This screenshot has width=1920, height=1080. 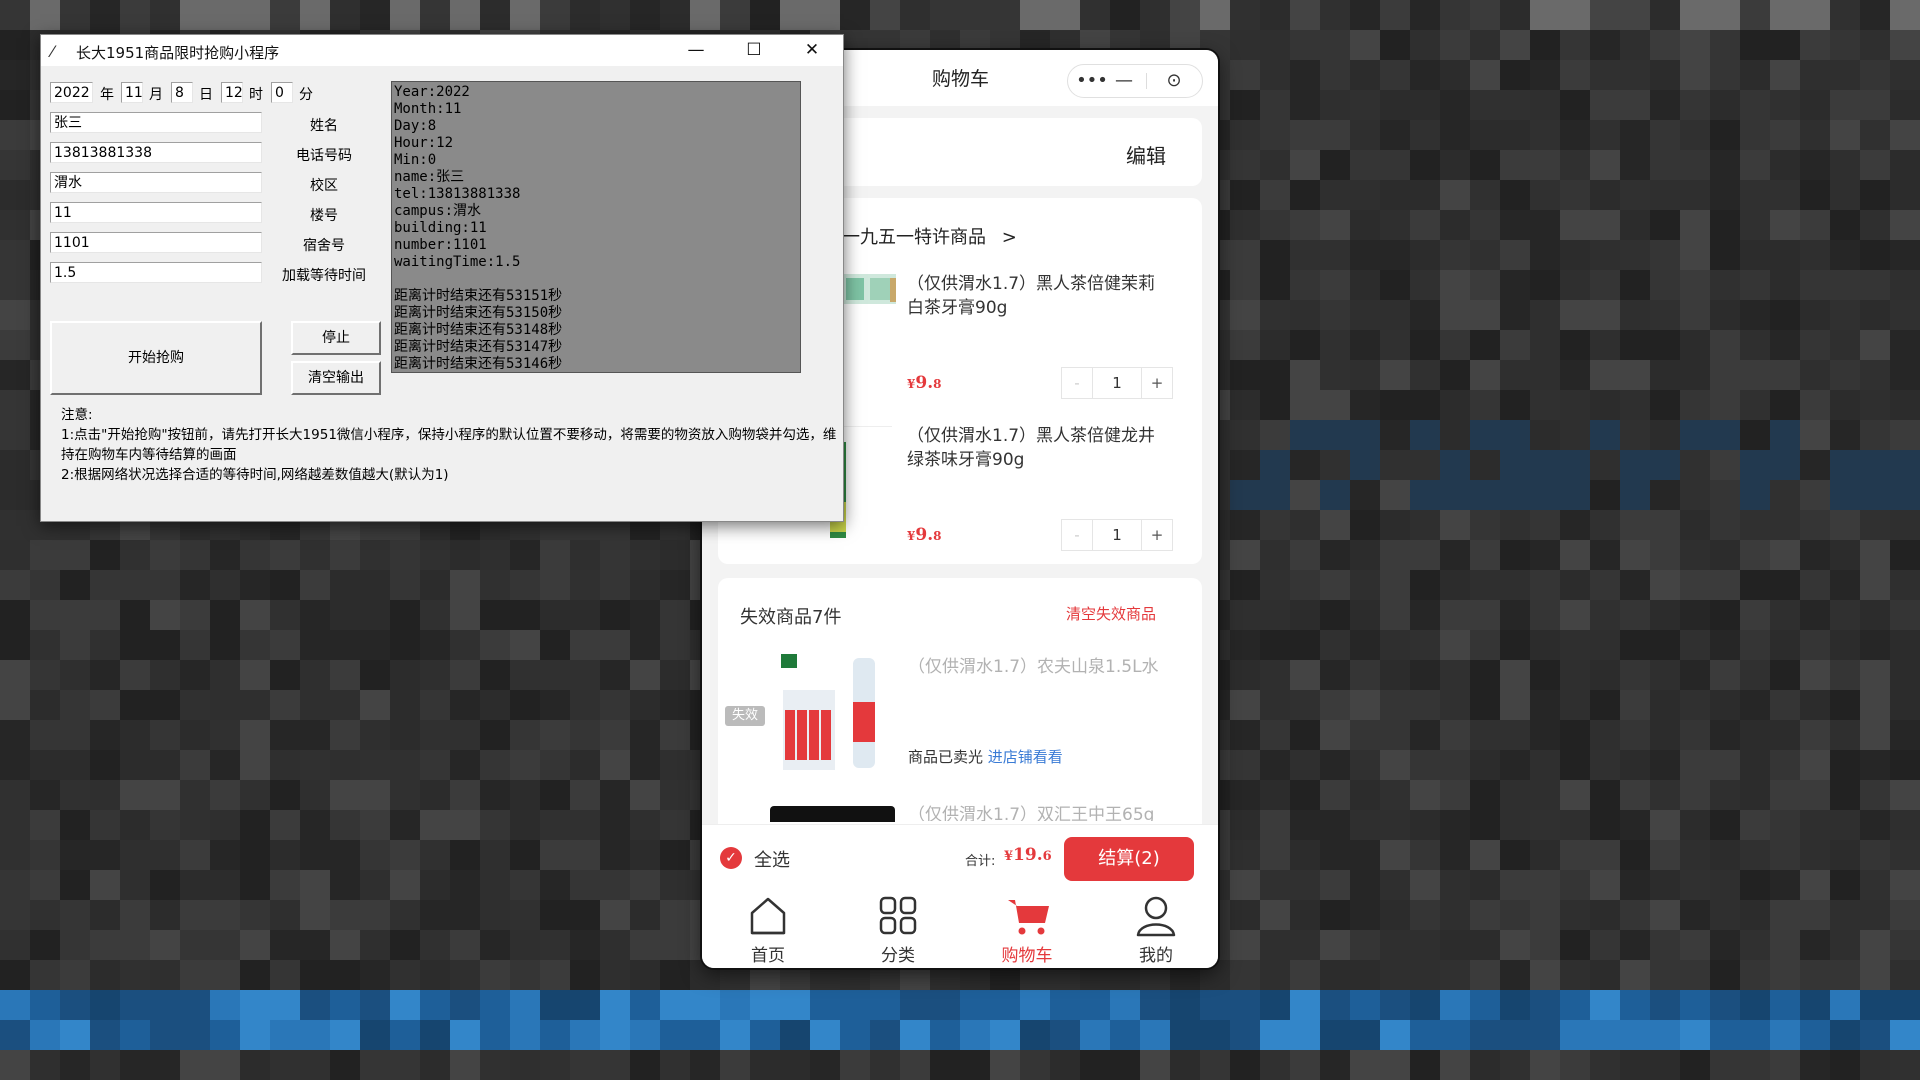 What do you see at coordinates (336, 338) in the screenshot?
I see `stop-button: 停止` at bounding box center [336, 338].